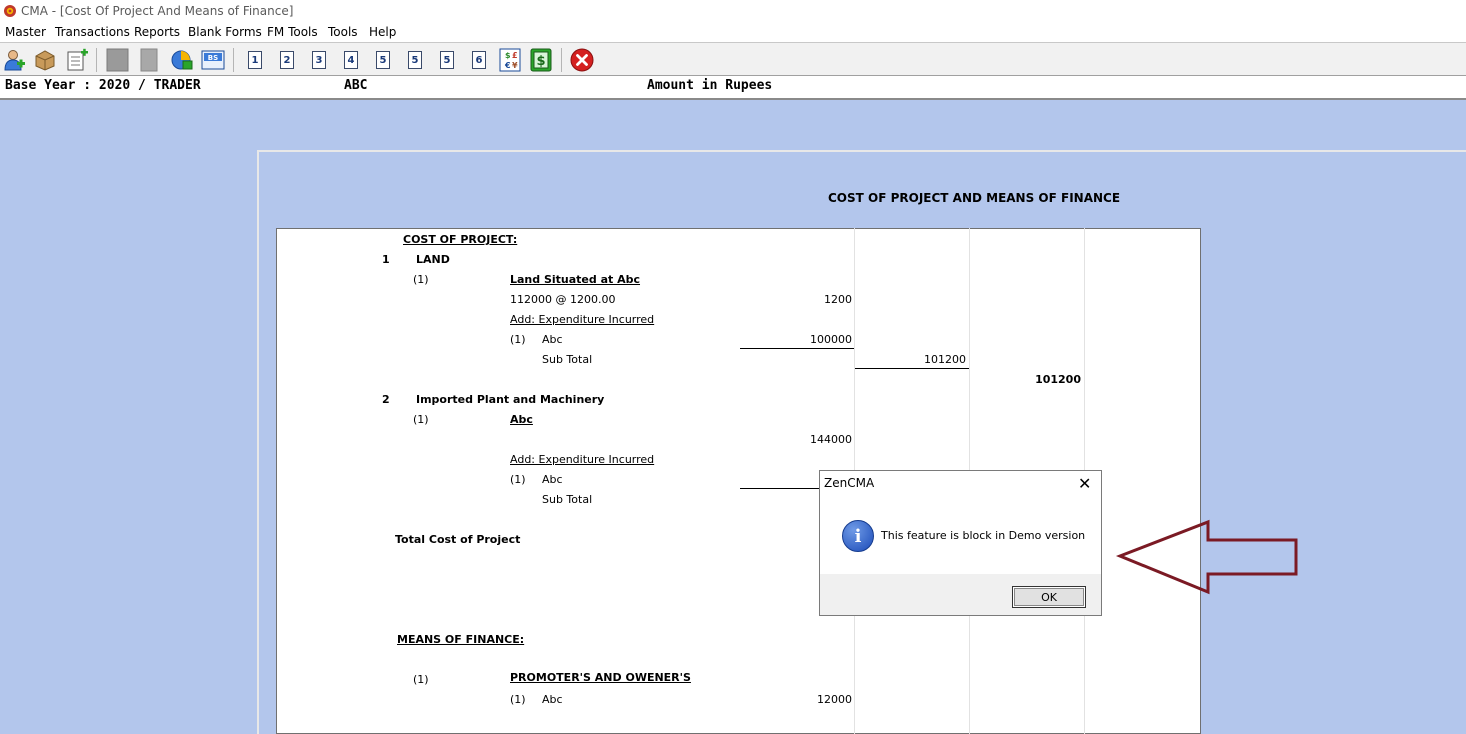  Describe the element at coordinates (356, 85) in the screenshot. I see `company-label: ABC` at that location.